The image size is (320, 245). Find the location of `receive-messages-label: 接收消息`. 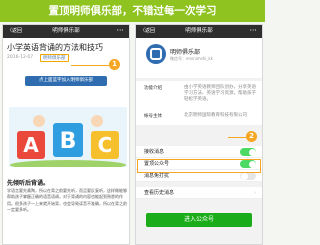

receive-messages-label: 接收消息 is located at coordinates (154, 152).